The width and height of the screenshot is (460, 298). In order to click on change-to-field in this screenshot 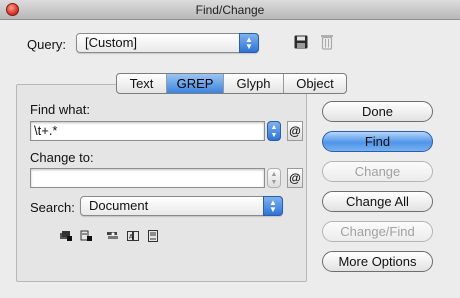, I will do `click(147, 178)`.